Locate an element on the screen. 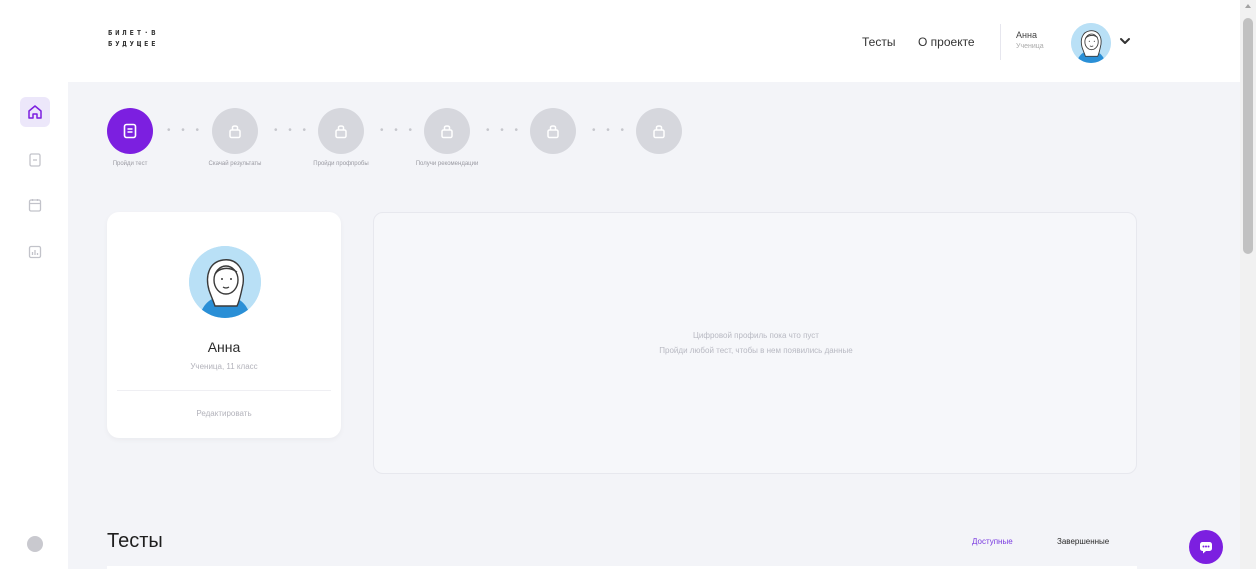  logo: БИЛЕТ·В БУДУЩЕЕ is located at coordinates (133, 39).